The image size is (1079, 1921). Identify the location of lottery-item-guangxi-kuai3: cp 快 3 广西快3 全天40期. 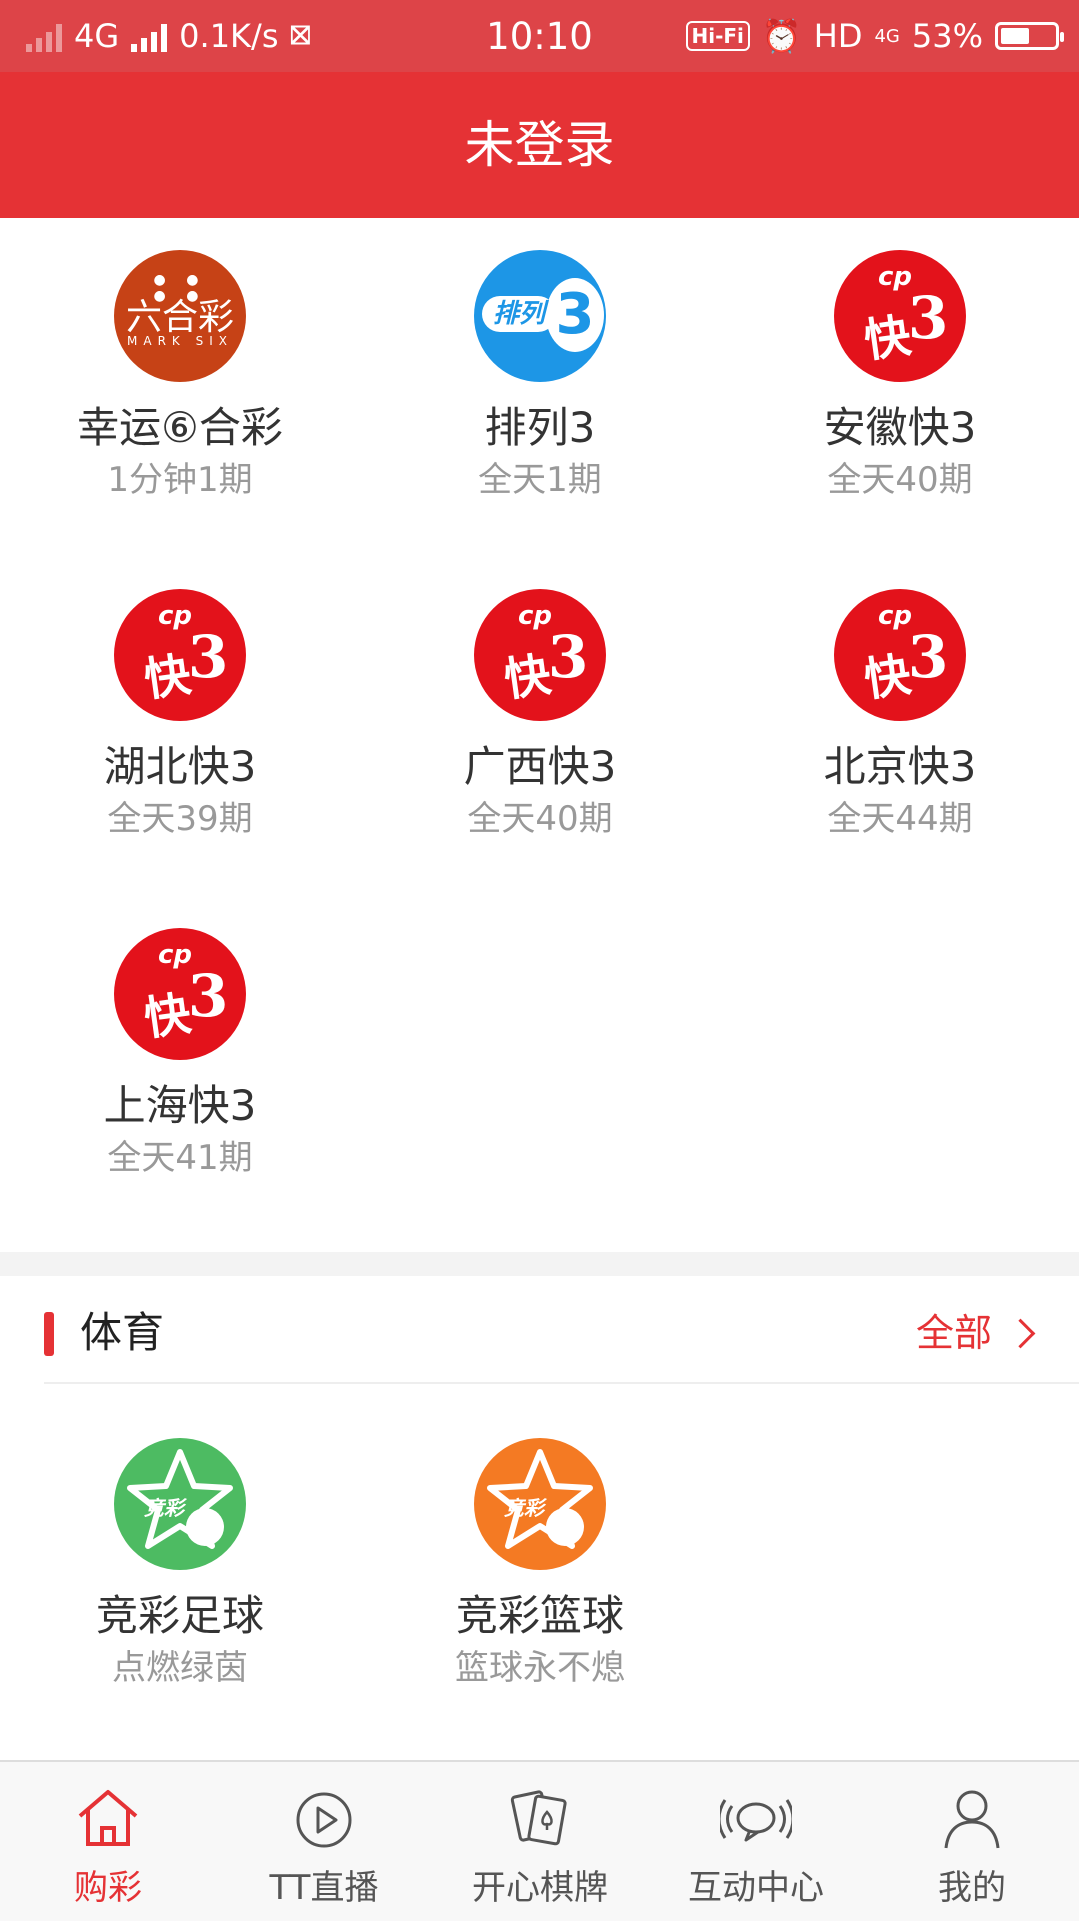
(540, 716).